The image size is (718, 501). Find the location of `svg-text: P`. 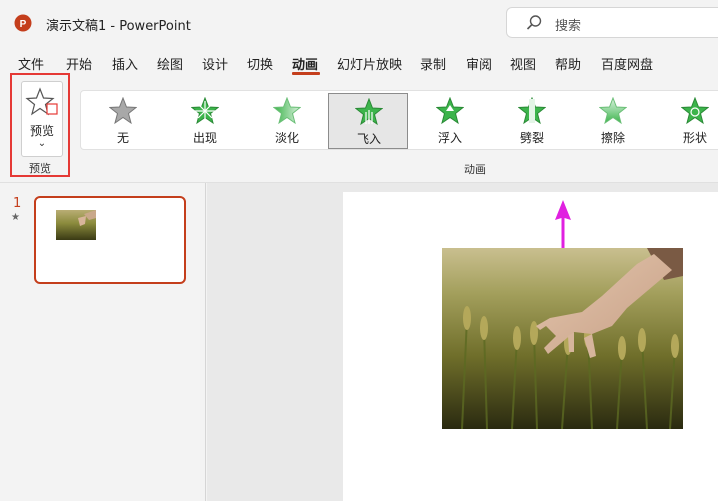

svg-text: P is located at coordinates (23, 24).